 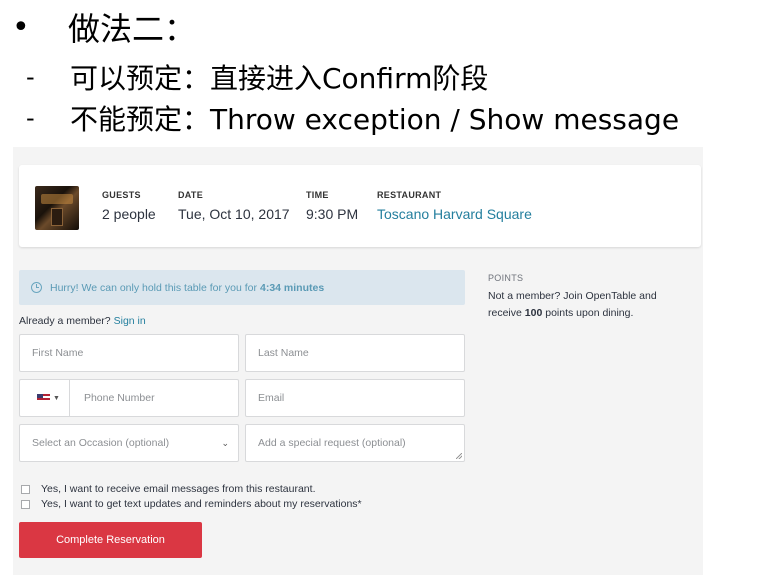 I want to click on sub-bullet-can-book-text: 可以预定：直接进入Confirm阶段, so click(x=279, y=78).